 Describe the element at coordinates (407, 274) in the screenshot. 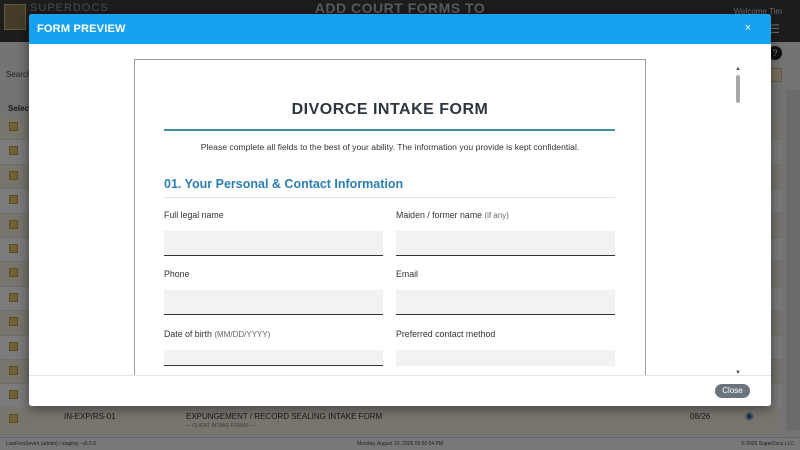

I see `email-label: Email` at that location.